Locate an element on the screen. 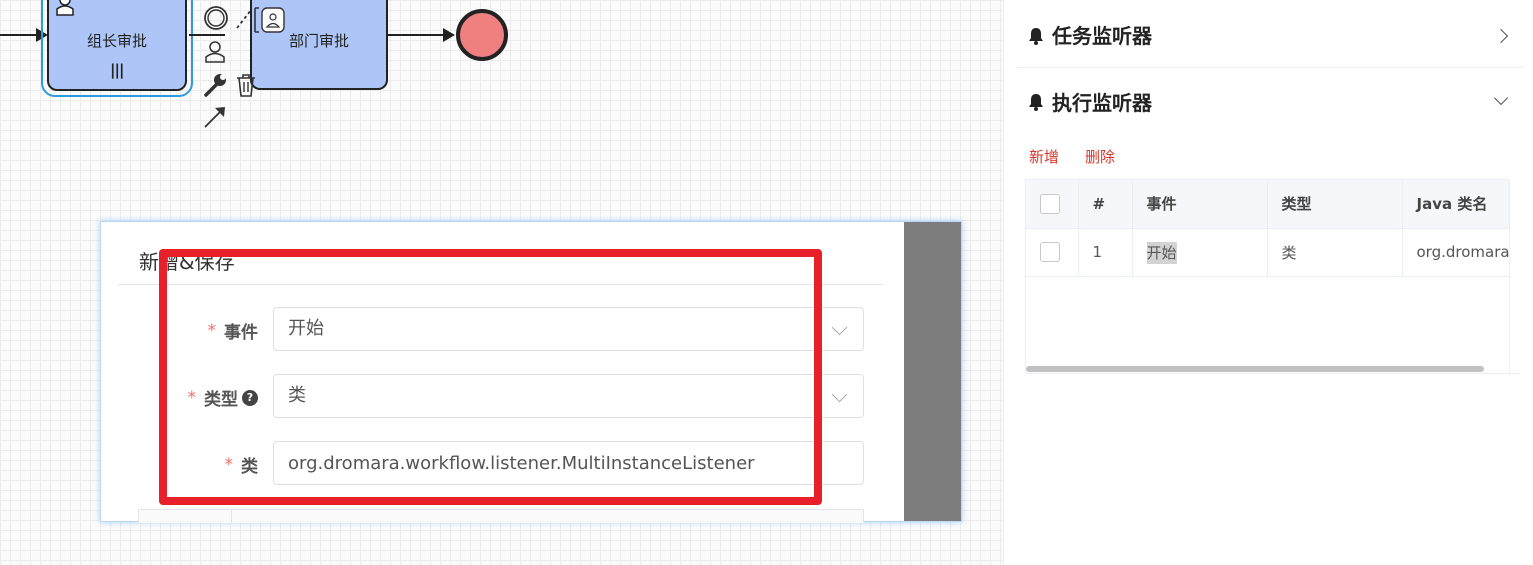 The image size is (1533, 565). form-row-event: * 事件 开始 is located at coordinates (482, 329).